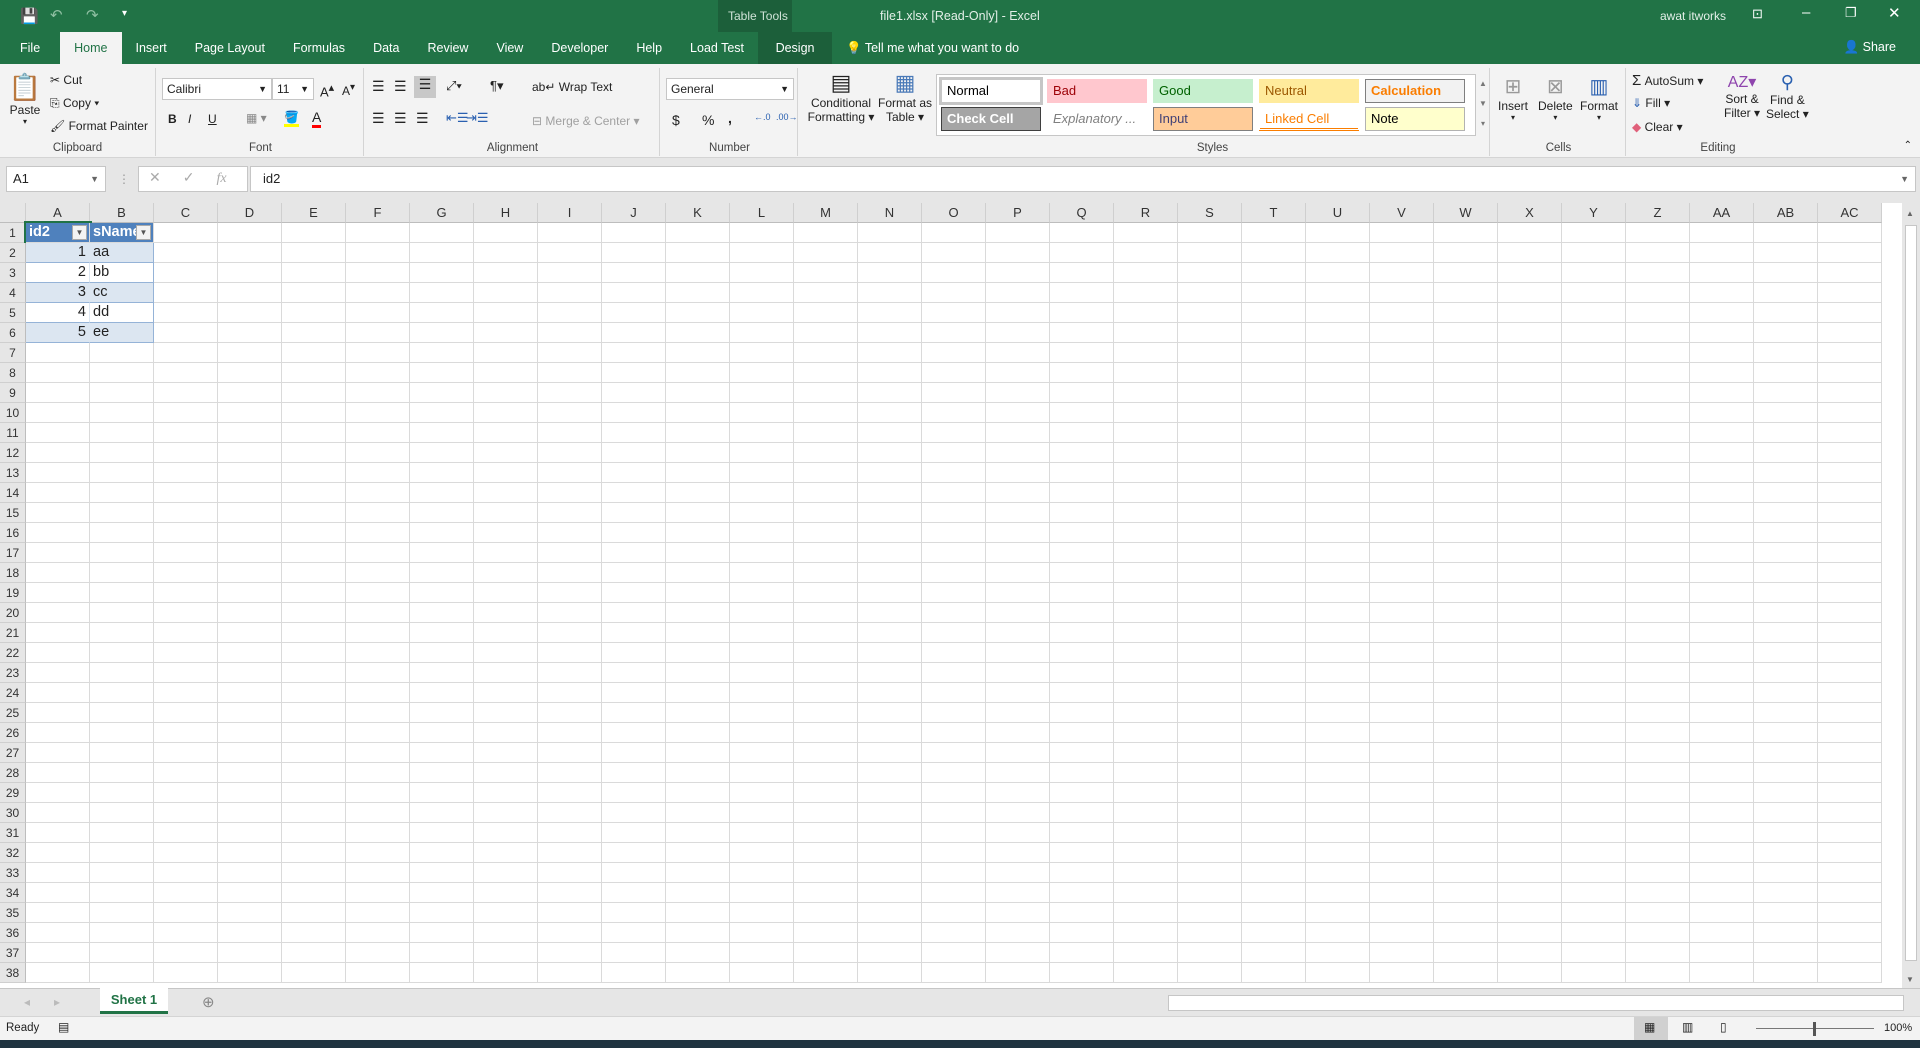 Image resolution: width=1920 pixels, height=1048 pixels. I want to click on horizontal-scrollbar, so click(1536, 1003).